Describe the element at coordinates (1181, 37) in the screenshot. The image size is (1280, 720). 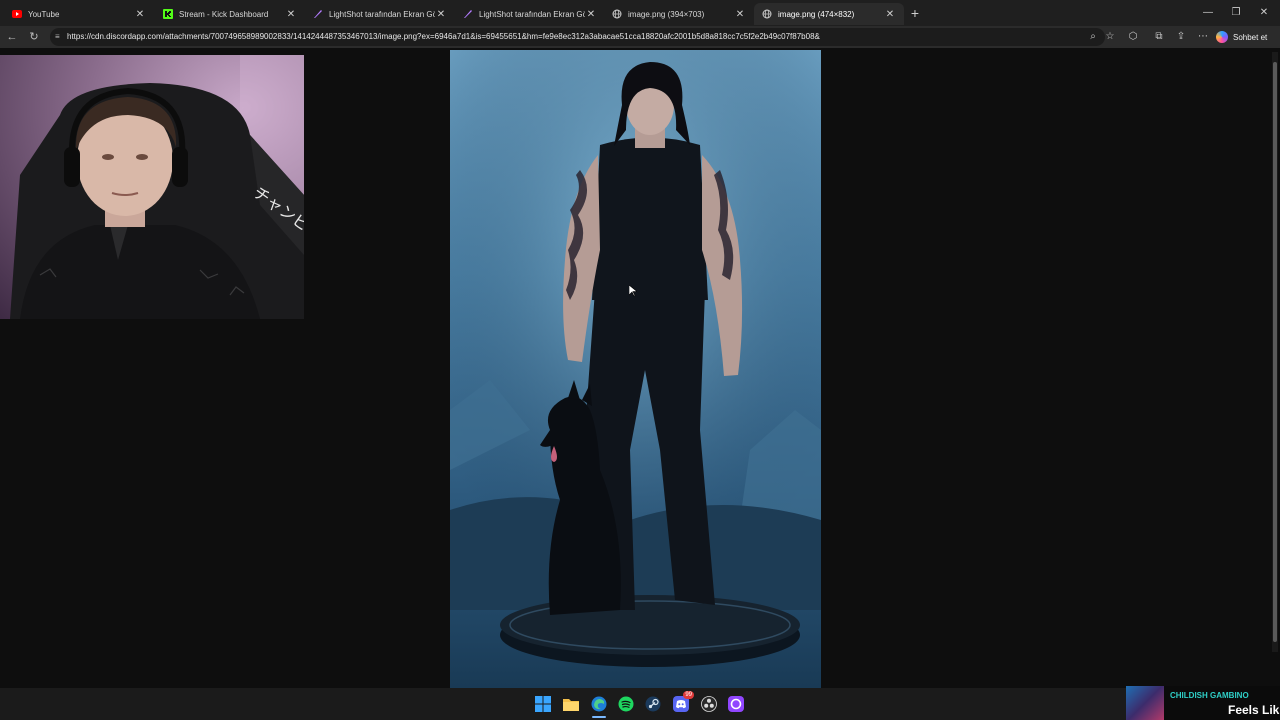
I see `share-icon: ⇪` at that location.